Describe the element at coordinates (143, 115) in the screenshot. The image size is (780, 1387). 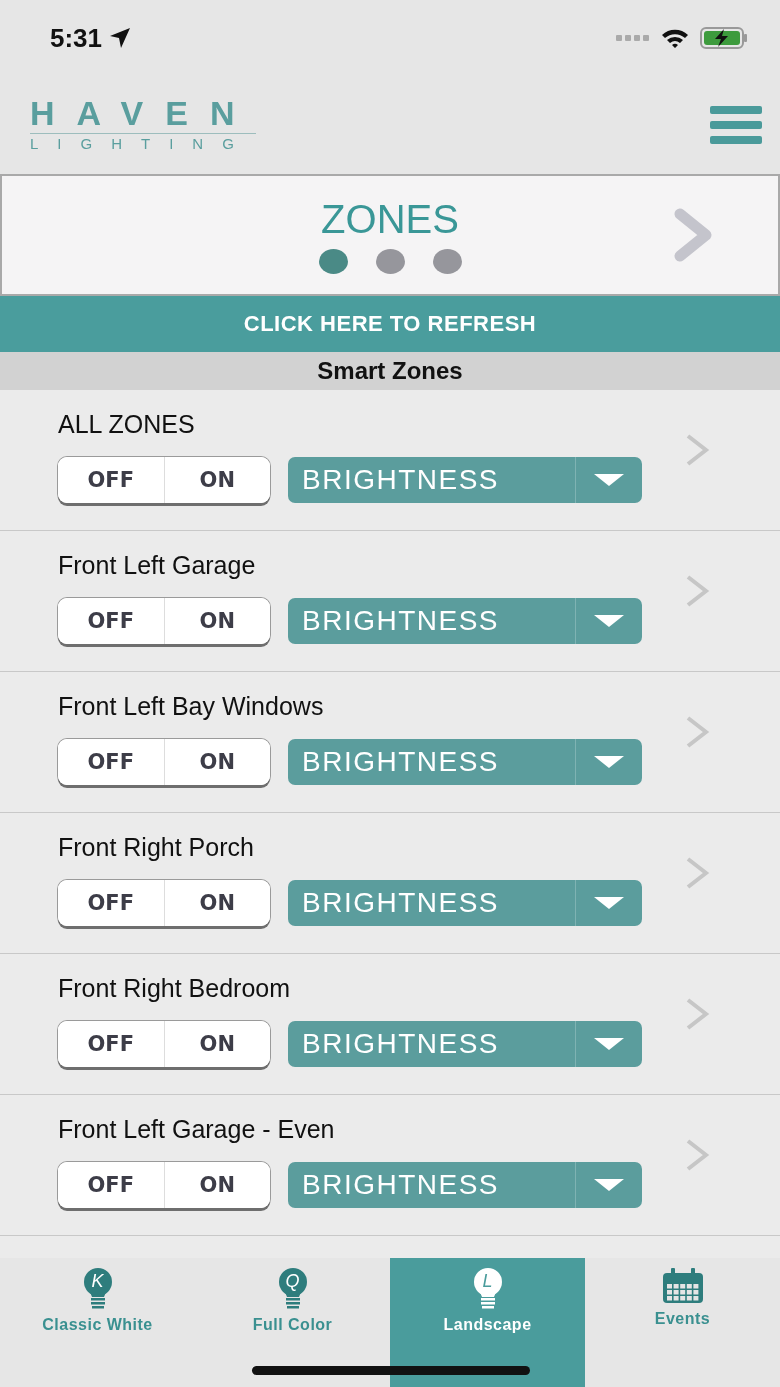
I see `logo-text: HAVEN` at that location.